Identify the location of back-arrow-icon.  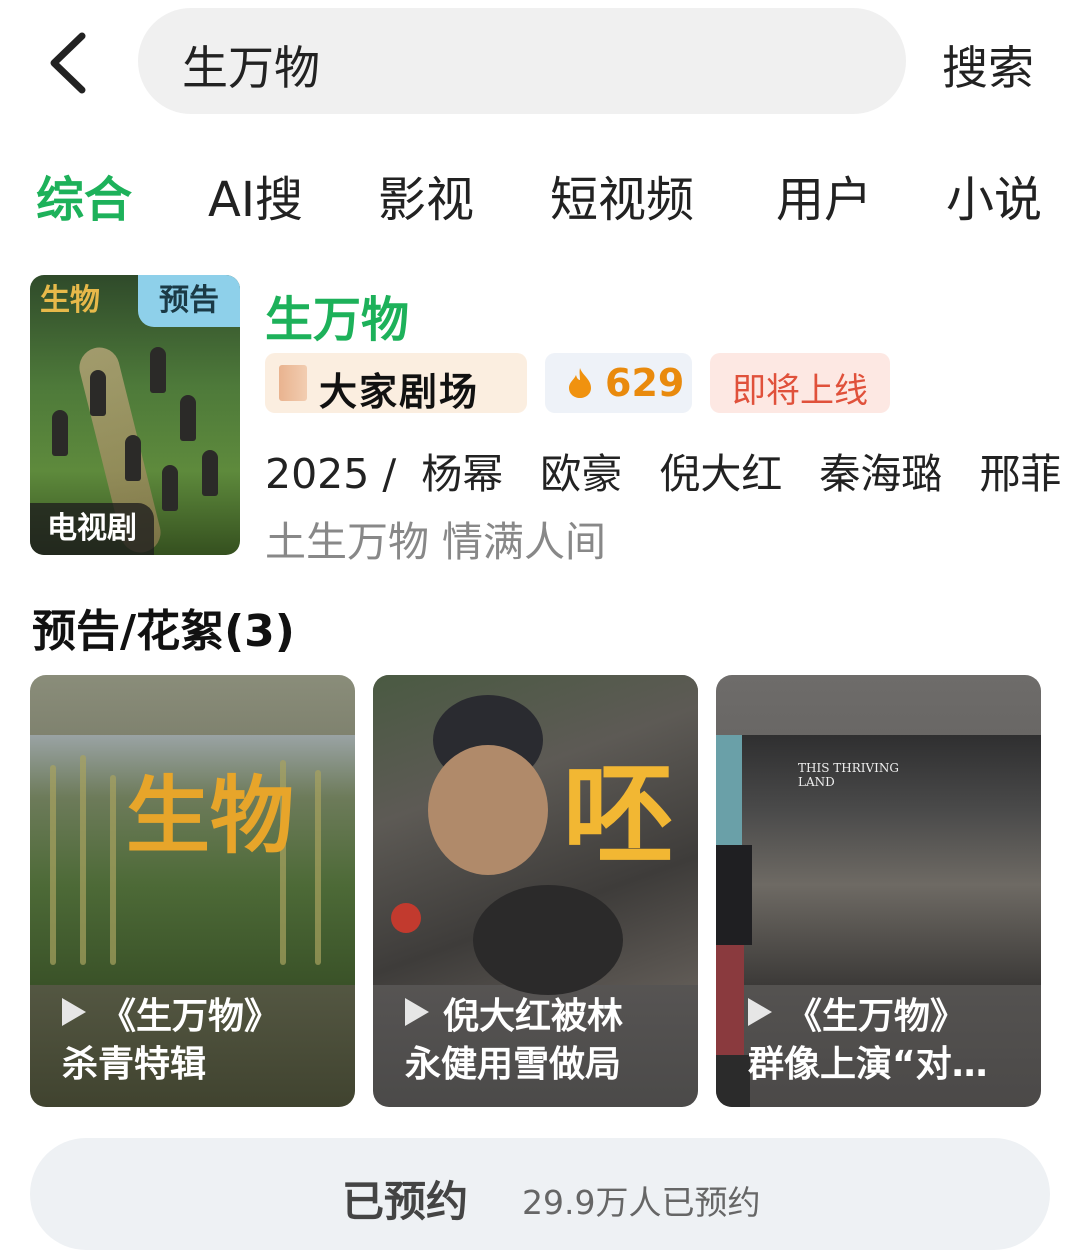
(68, 63).